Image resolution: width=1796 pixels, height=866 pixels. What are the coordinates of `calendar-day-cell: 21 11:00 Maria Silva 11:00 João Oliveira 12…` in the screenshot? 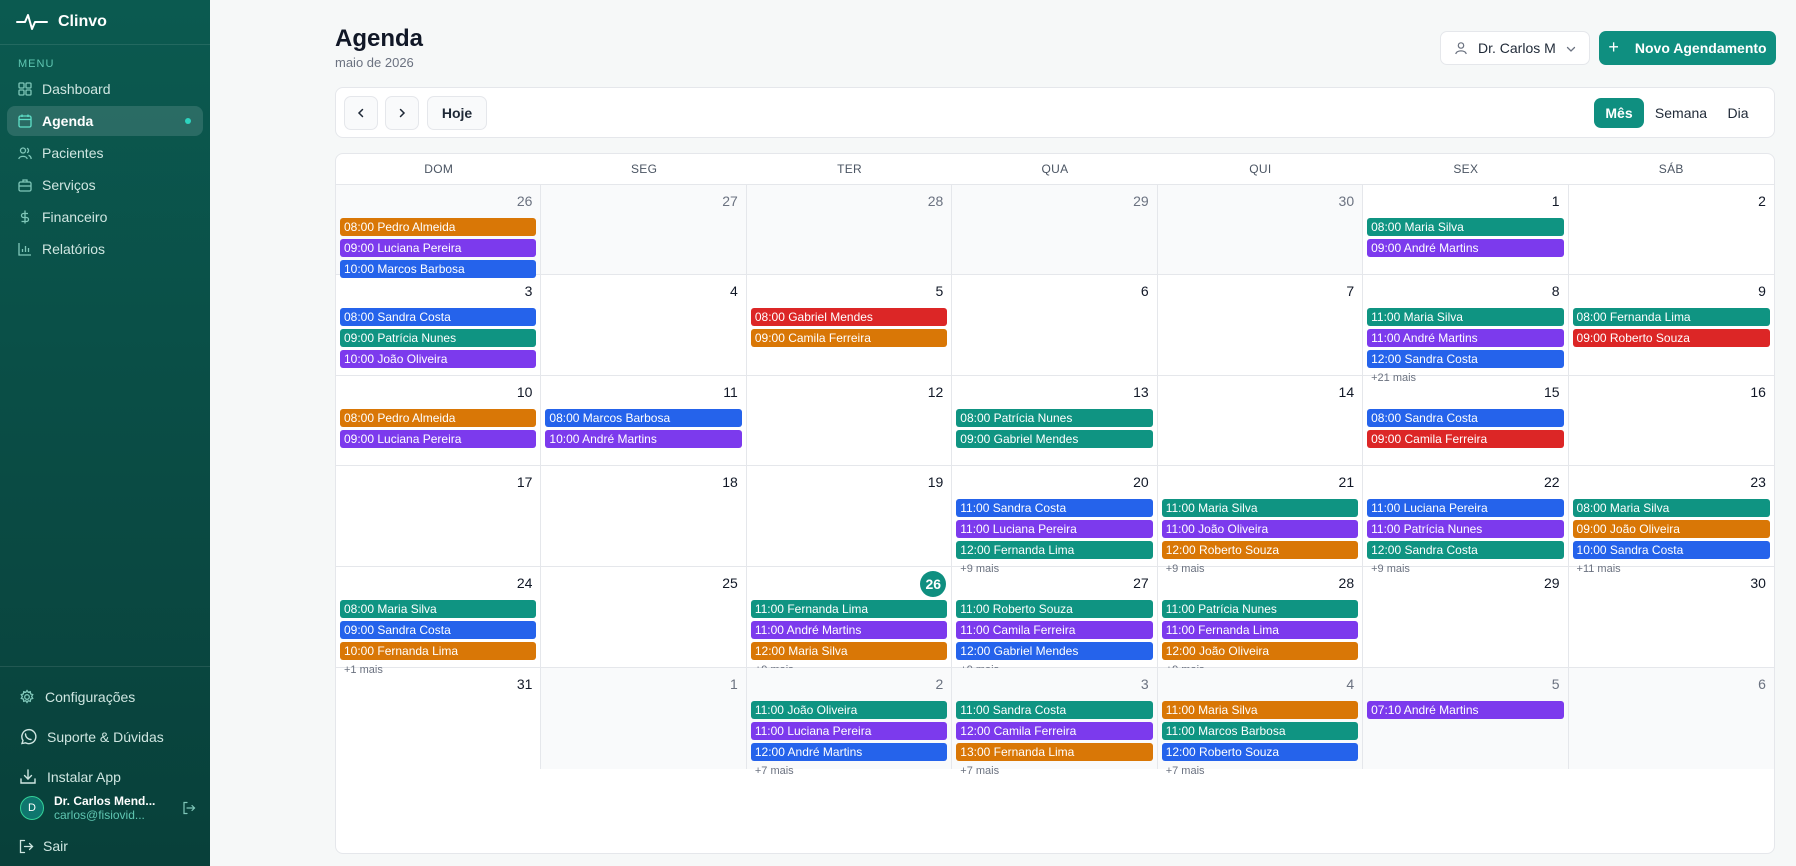 It's located at (1261, 520).